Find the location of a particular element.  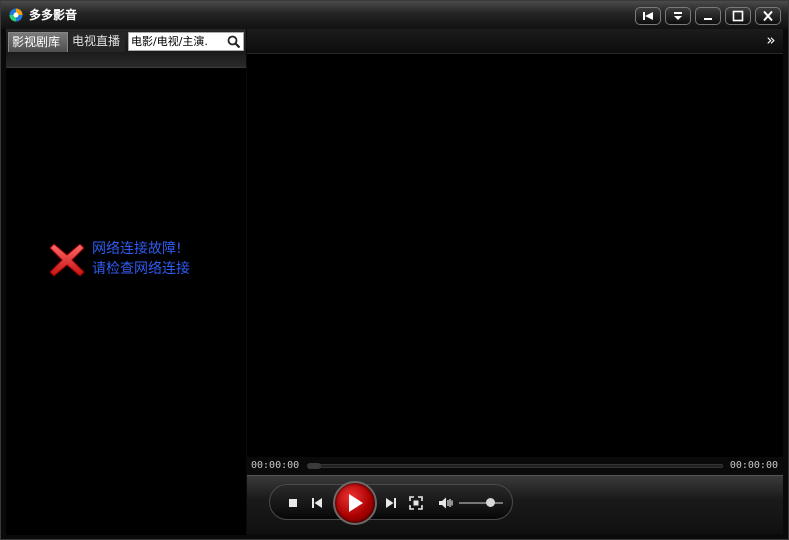

error-x-icon is located at coordinates (67, 260).